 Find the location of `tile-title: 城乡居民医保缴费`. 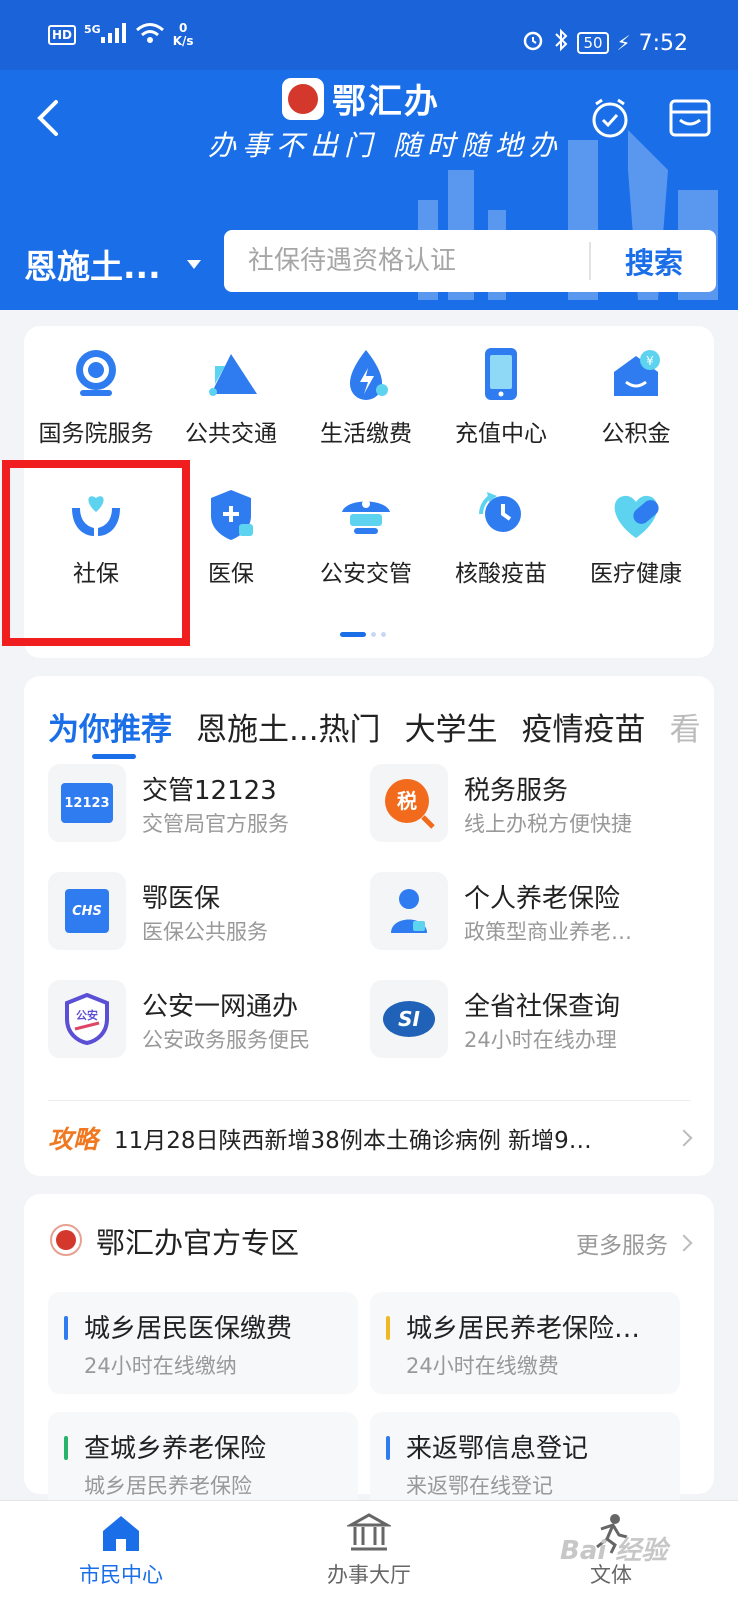

tile-title: 城乡居民医保缴费 is located at coordinates (188, 1329).